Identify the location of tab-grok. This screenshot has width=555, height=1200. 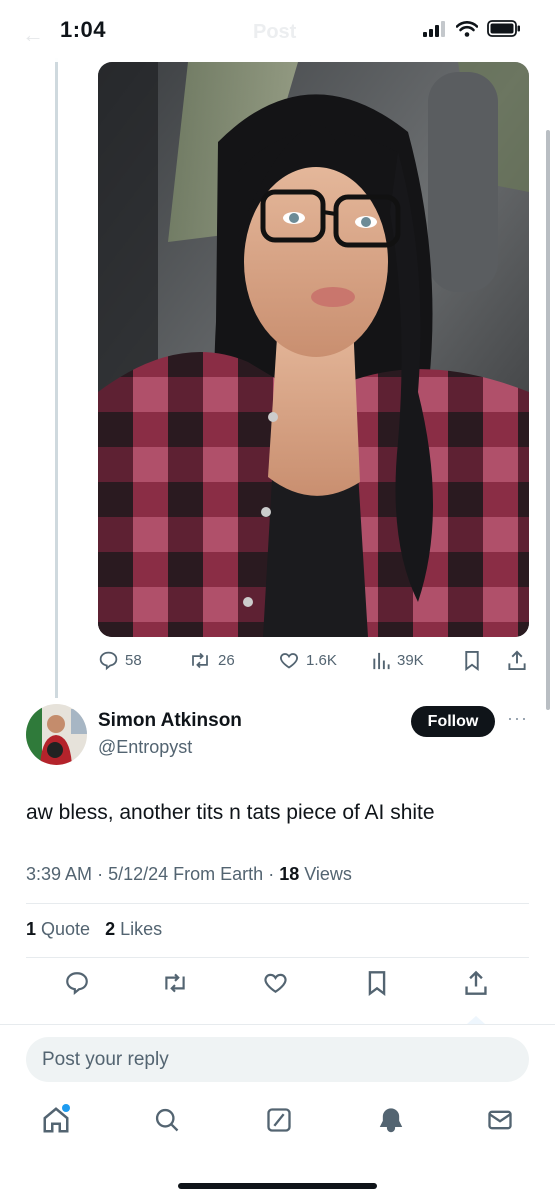
(279, 1120).